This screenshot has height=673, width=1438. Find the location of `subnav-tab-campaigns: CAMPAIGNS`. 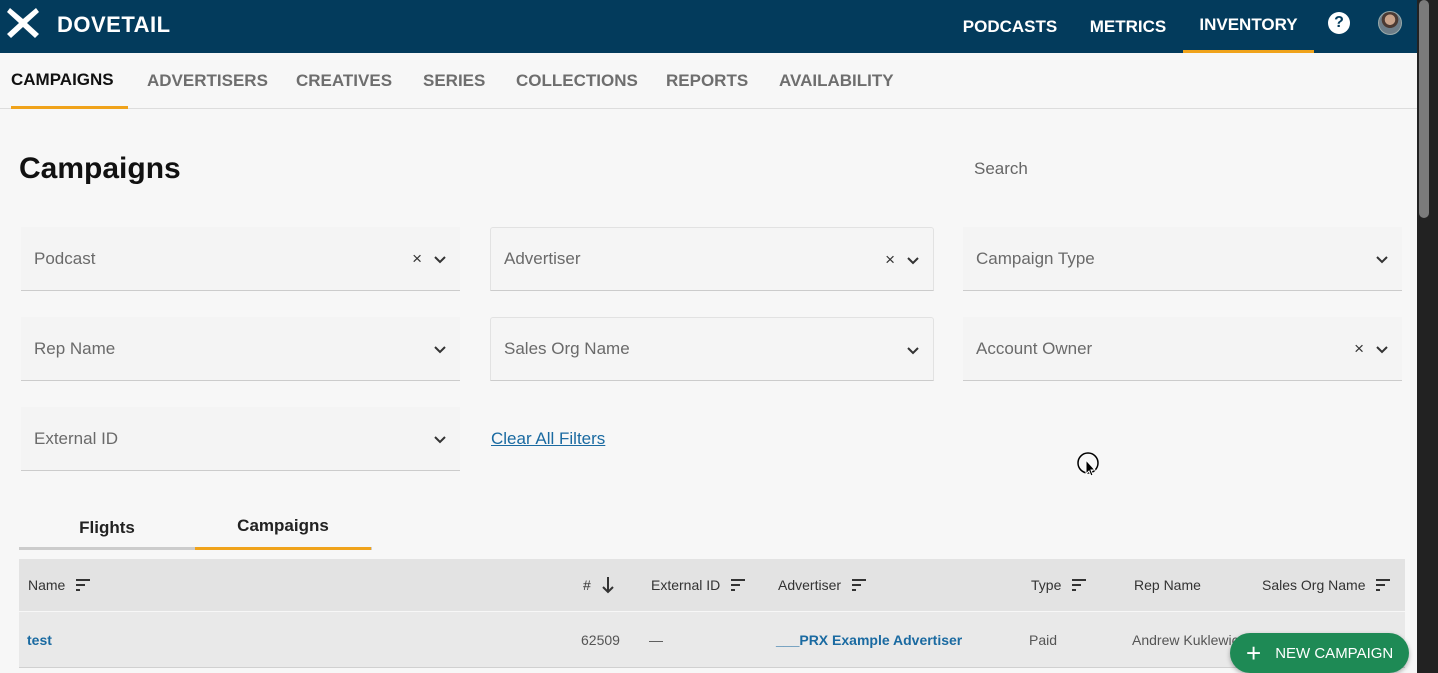

subnav-tab-campaigns: CAMPAIGNS is located at coordinates (69, 81).